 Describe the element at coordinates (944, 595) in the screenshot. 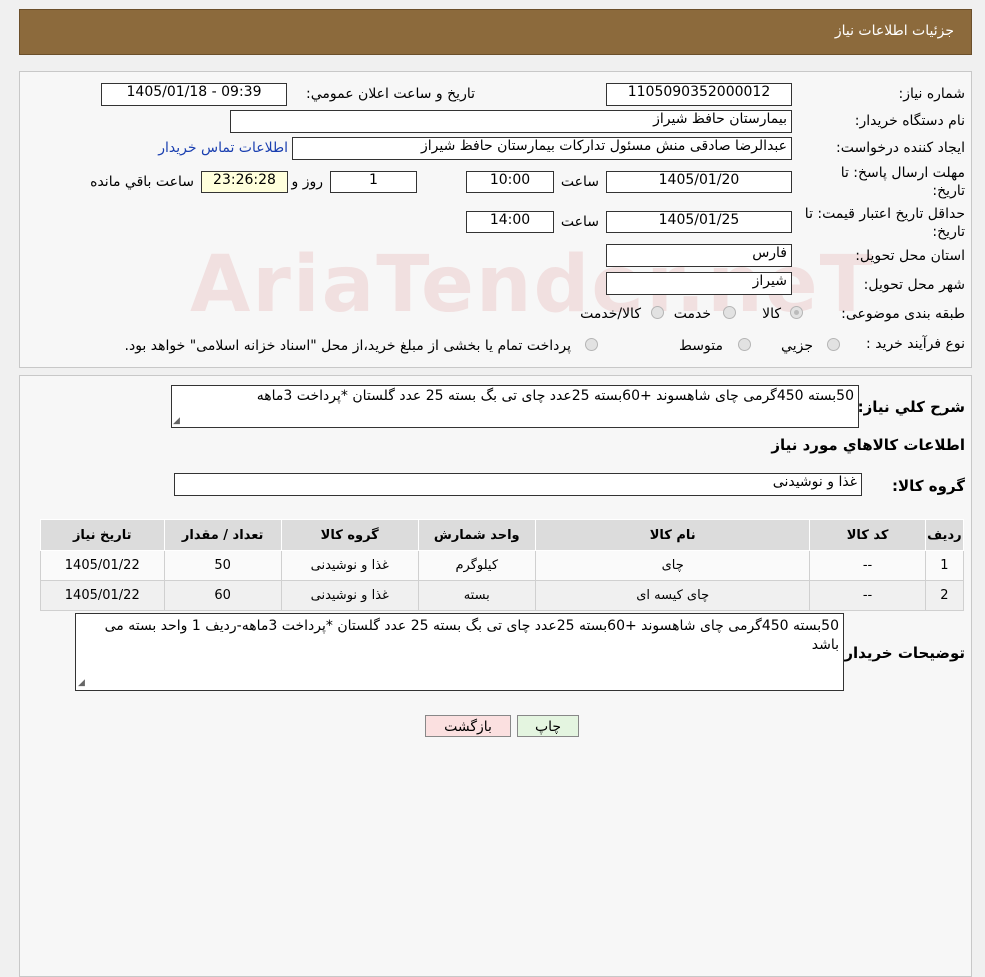

I see `cell-row-number: 2` at that location.